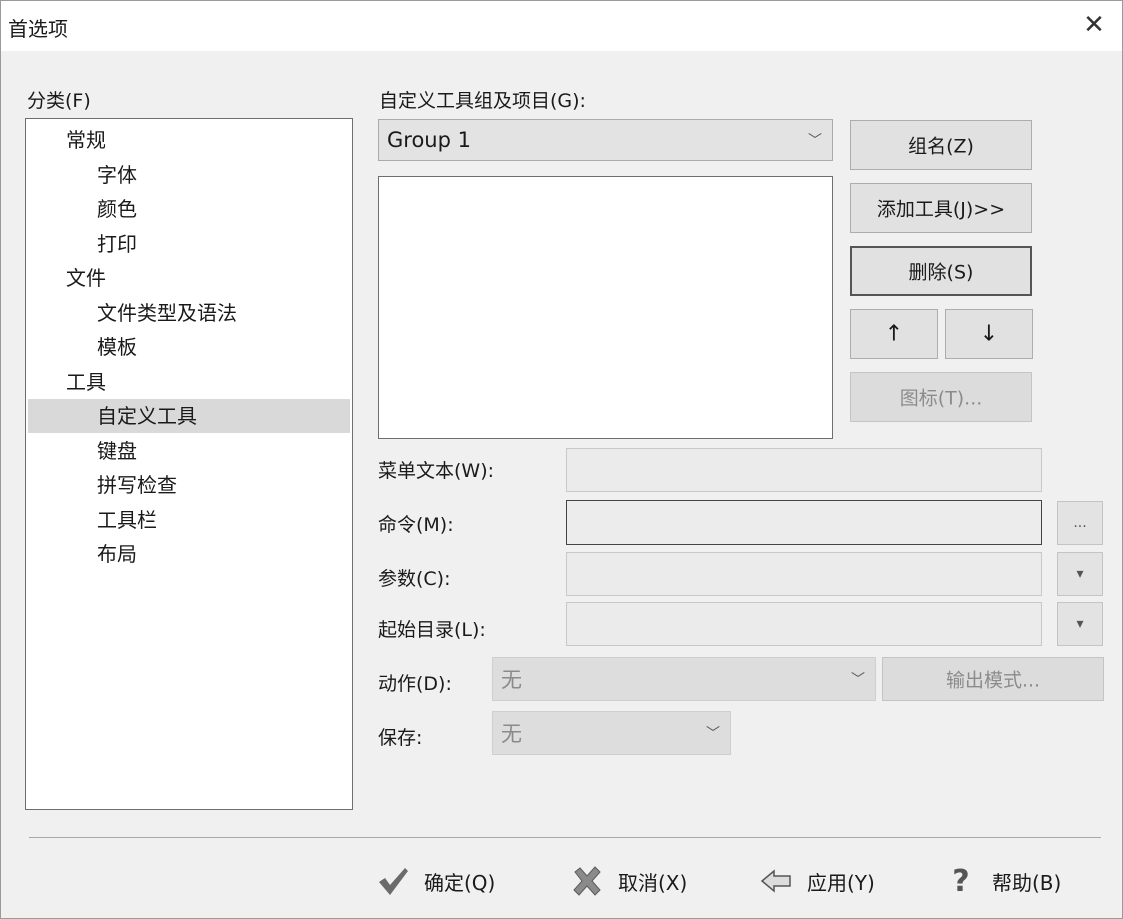 Image resolution: width=1123 pixels, height=919 pixels. What do you see at coordinates (804, 624) in the screenshot?
I see `start-dir-input` at bounding box center [804, 624].